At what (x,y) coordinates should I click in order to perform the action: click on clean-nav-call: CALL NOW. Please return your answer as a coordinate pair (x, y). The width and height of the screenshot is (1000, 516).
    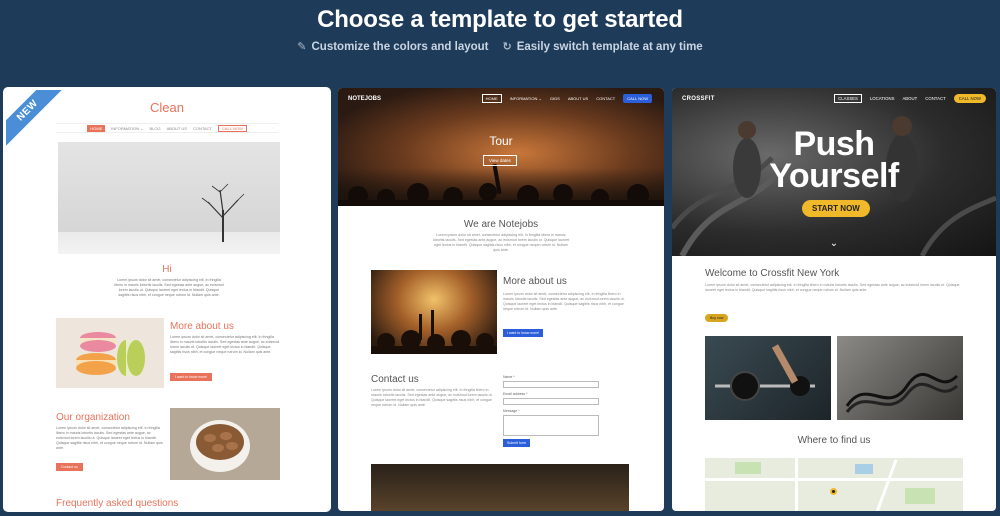
    Looking at the image, I should click on (232, 128).